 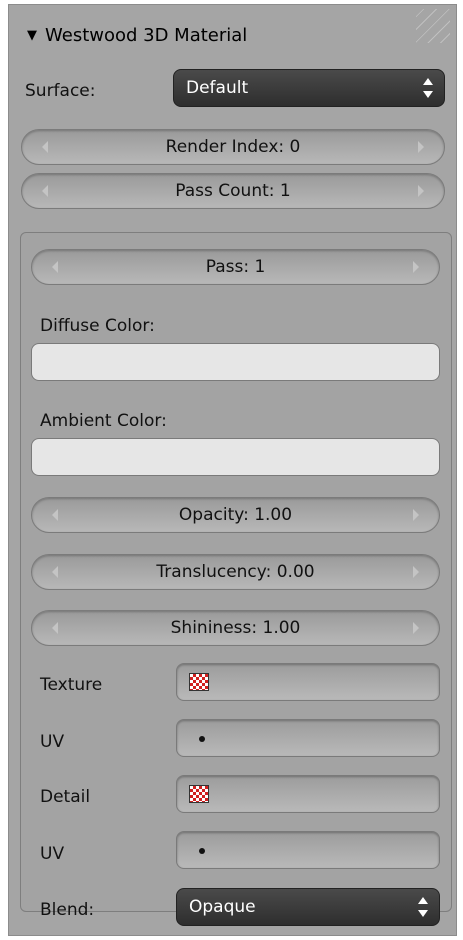 I want to click on render-index-value: Render Index: 0, so click(x=233, y=147).